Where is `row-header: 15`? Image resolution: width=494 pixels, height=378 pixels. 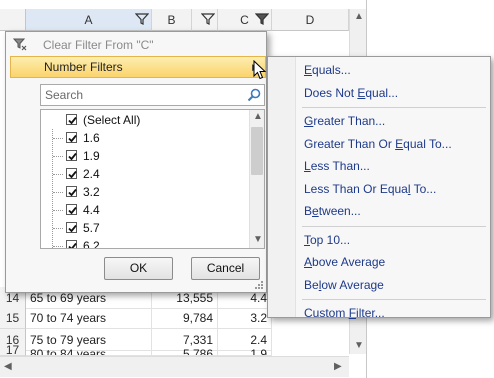 row-header: 15 is located at coordinates (13, 318).